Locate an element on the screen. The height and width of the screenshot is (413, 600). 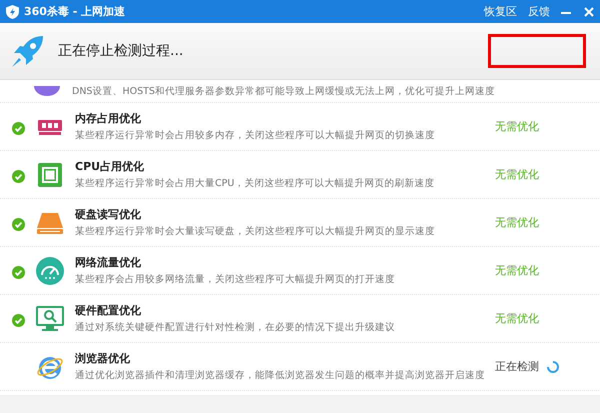
item-title: 硬盘读写优化 is located at coordinates (108, 214).